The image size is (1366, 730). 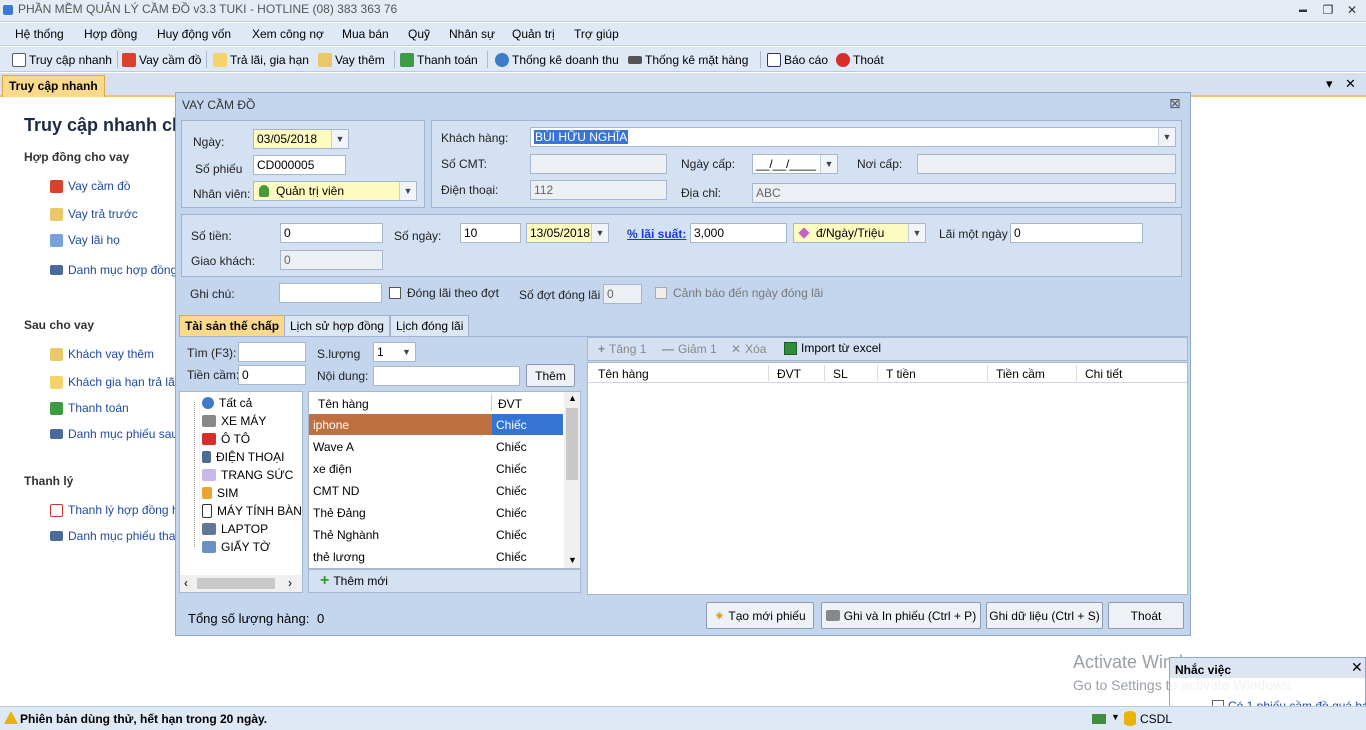 I want to click on songay-input: 10, so click(x=490, y=233).